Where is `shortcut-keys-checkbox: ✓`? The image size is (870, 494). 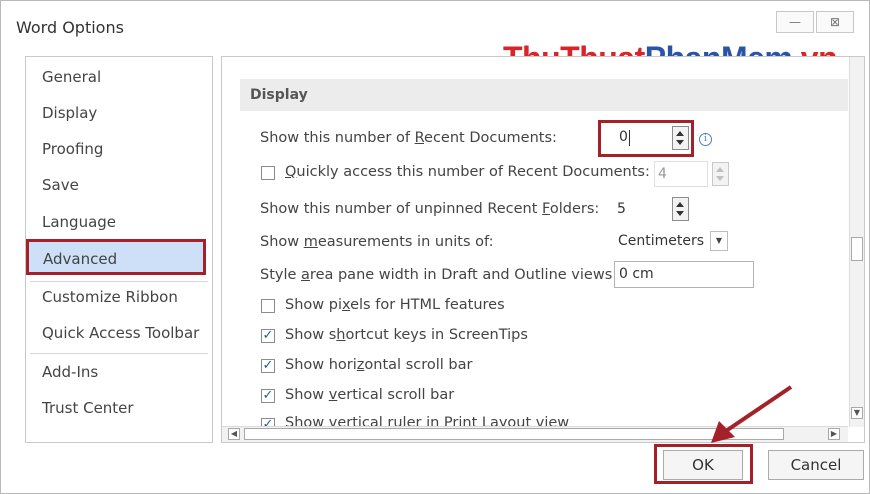
shortcut-keys-checkbox: ✓ is located at coordinates (268, 336).